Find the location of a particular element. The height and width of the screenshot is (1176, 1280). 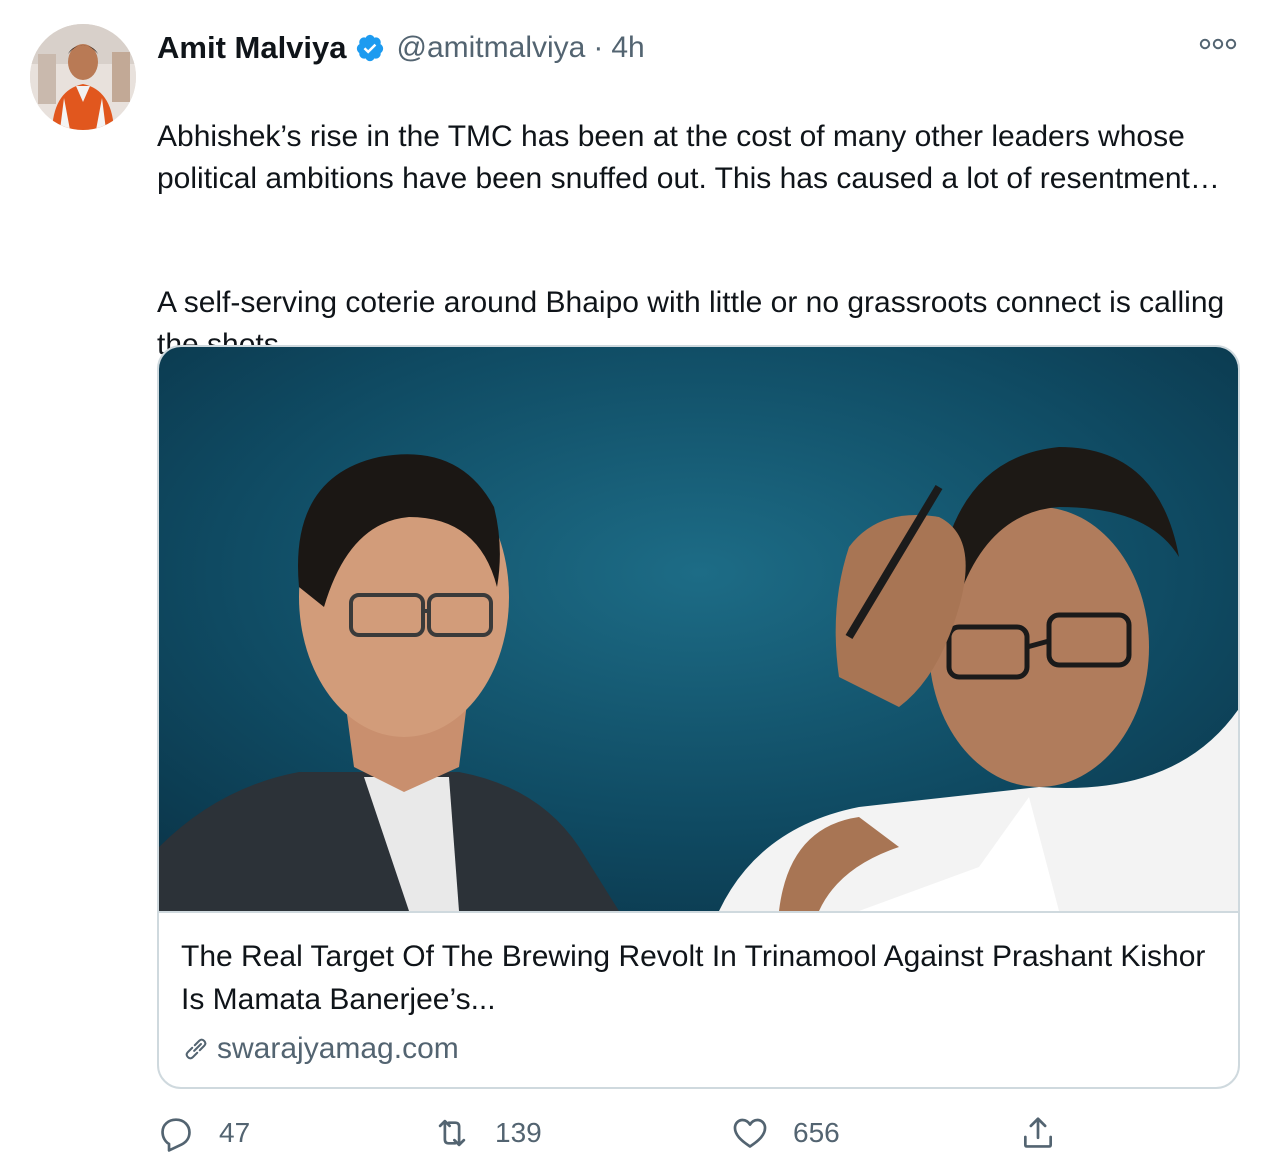

author-handle: @amitmalviya is located at coordinates (491, 48).